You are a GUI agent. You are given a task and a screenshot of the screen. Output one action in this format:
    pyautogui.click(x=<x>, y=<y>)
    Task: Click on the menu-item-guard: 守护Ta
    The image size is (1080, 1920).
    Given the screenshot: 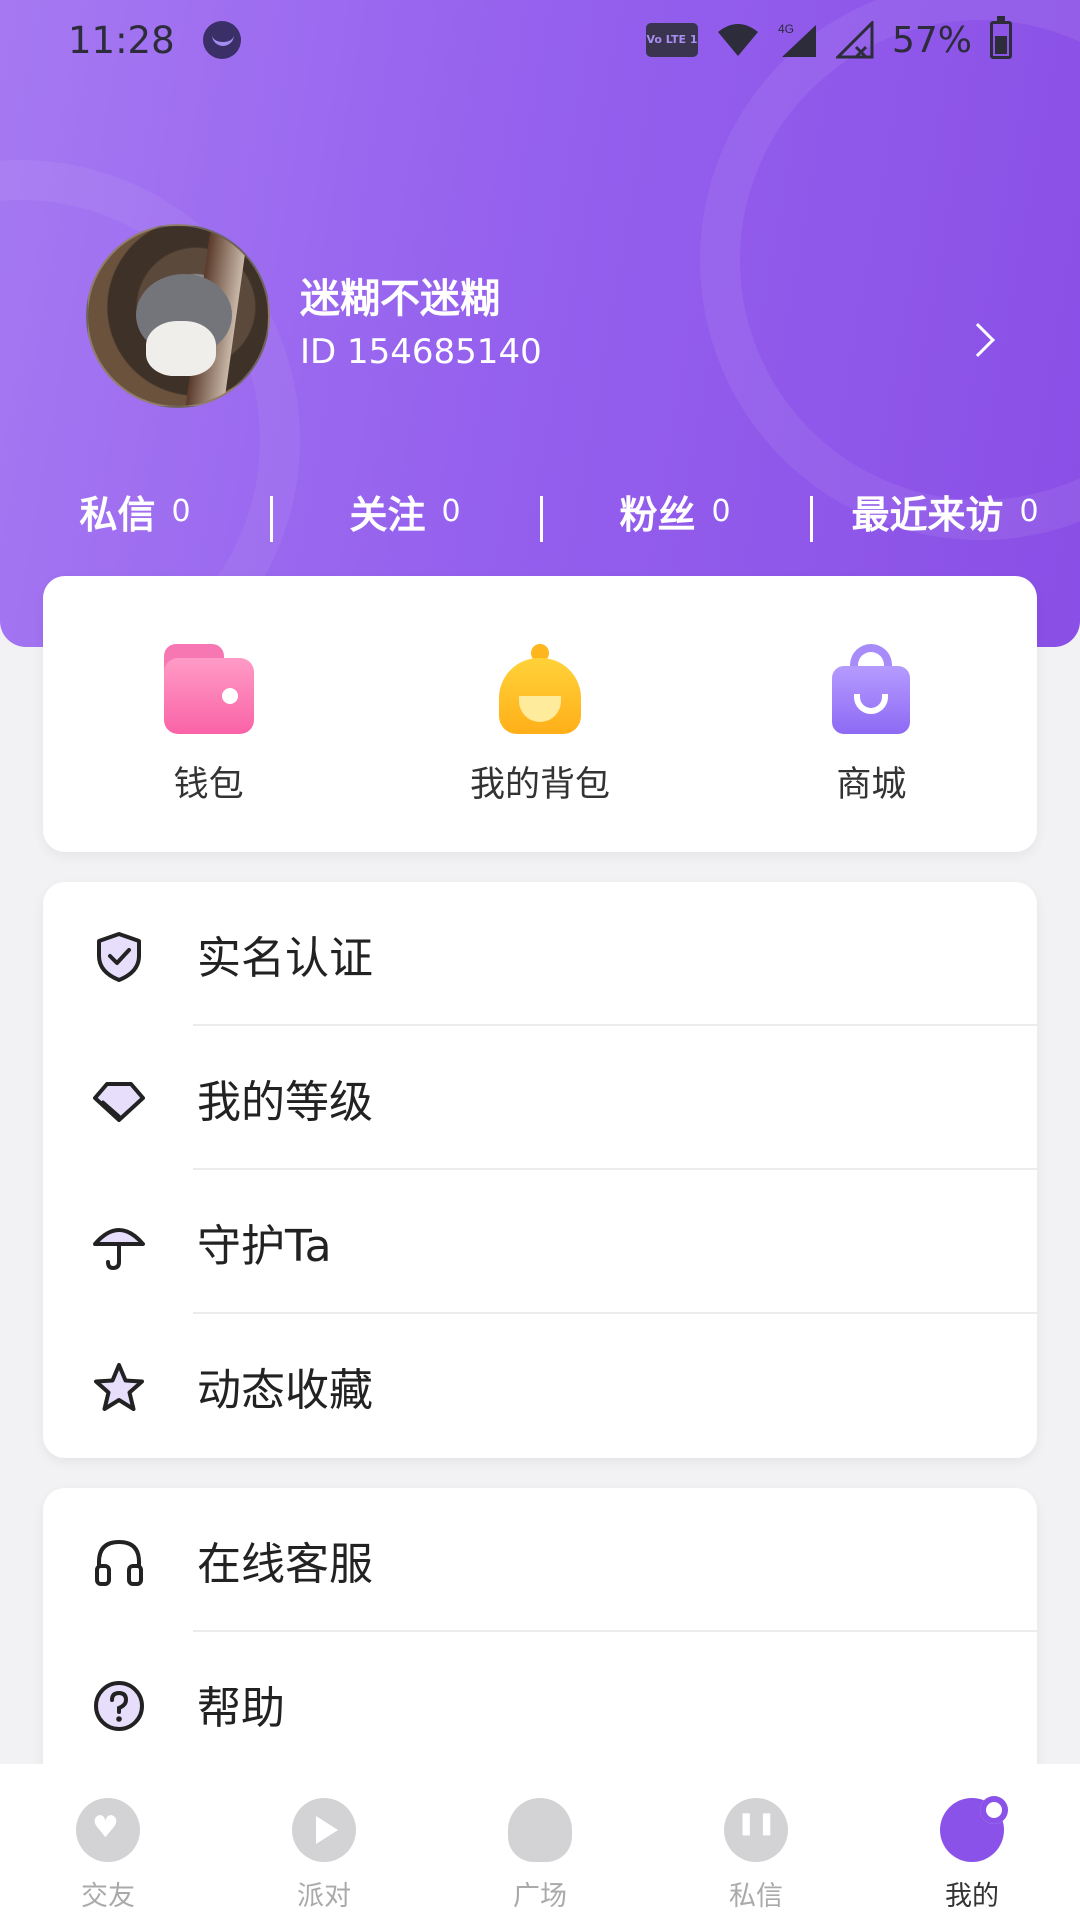 What is the action you would take?
    pyautogui.click(x=540, y=1242)
    